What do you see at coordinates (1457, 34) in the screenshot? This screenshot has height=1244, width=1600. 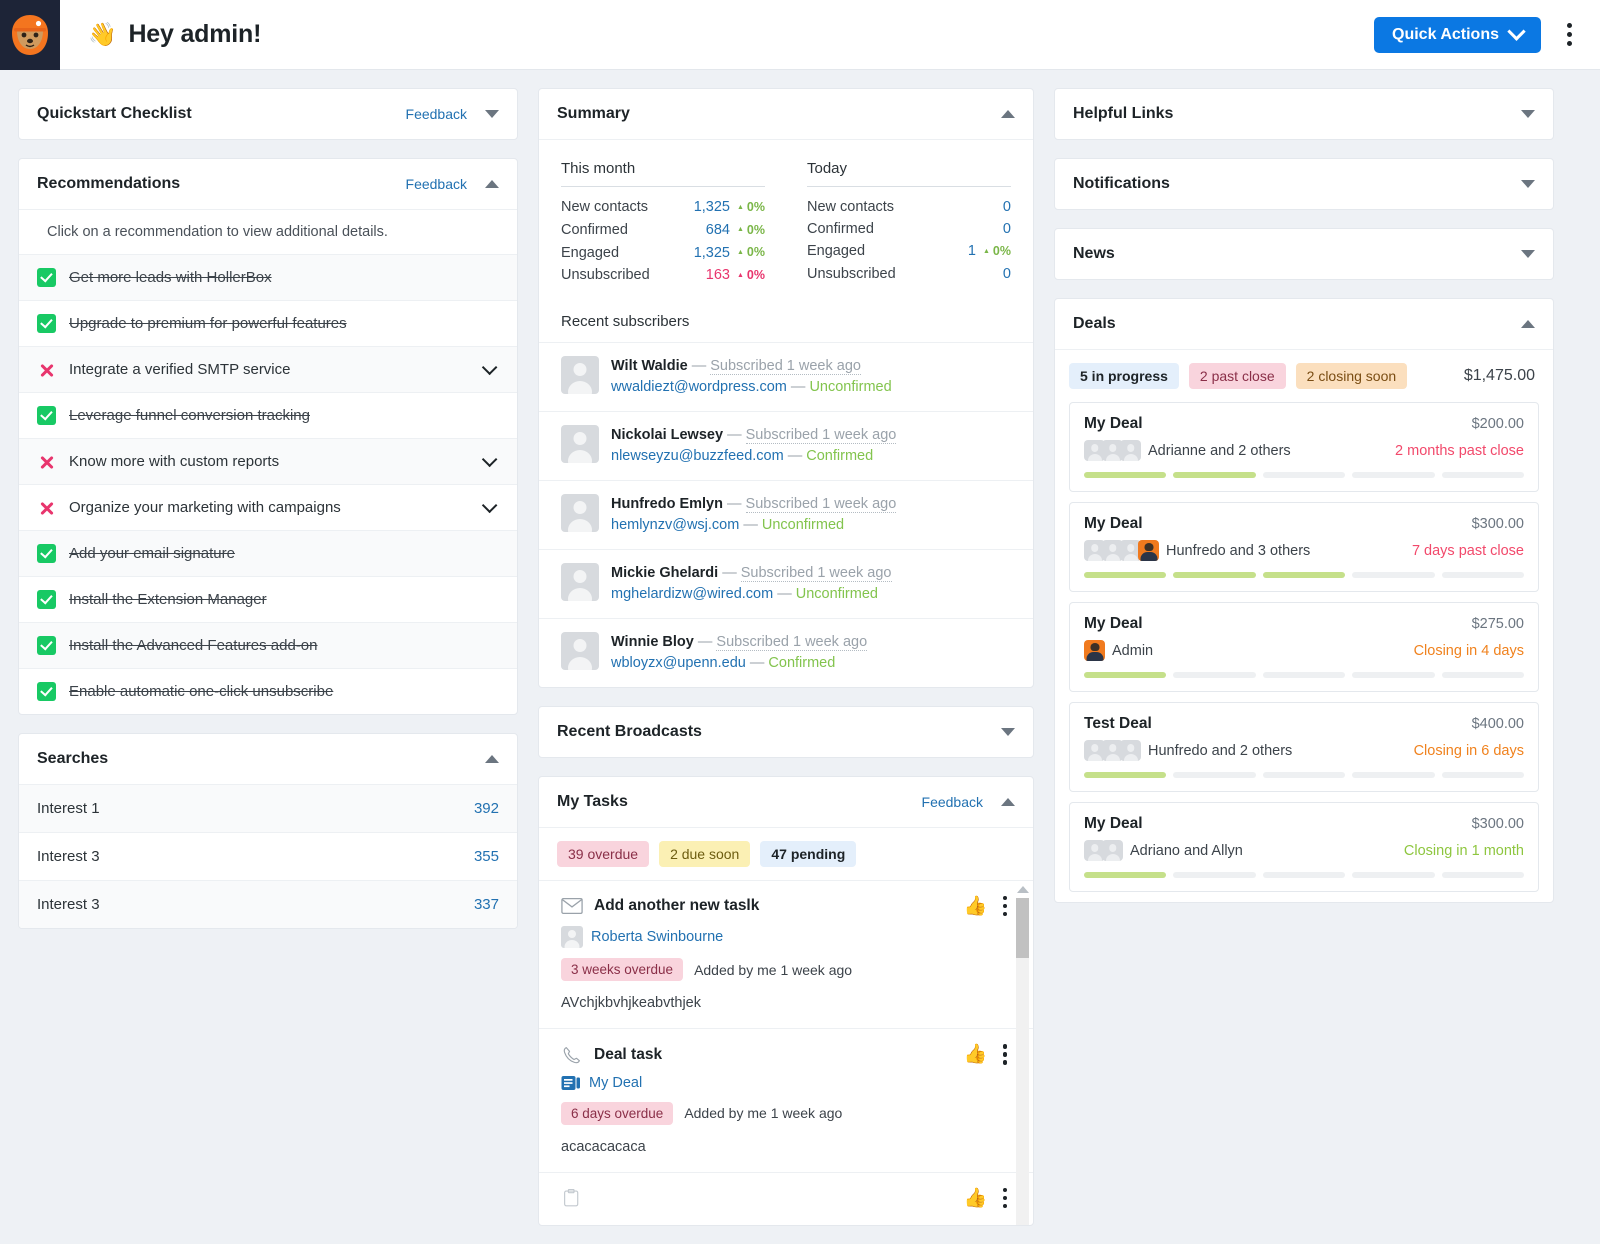 I see `quick-actions-button: Quick Actions` at bounding box center [1457, 34].